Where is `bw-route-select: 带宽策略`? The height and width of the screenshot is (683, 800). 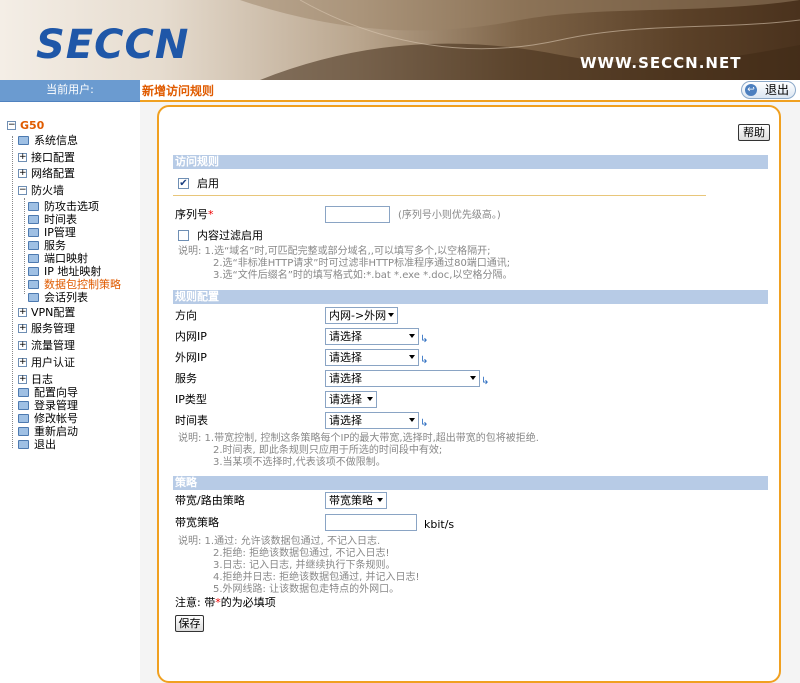 bw-route-select: 带宽策略 is located at coordinates (356, 500).